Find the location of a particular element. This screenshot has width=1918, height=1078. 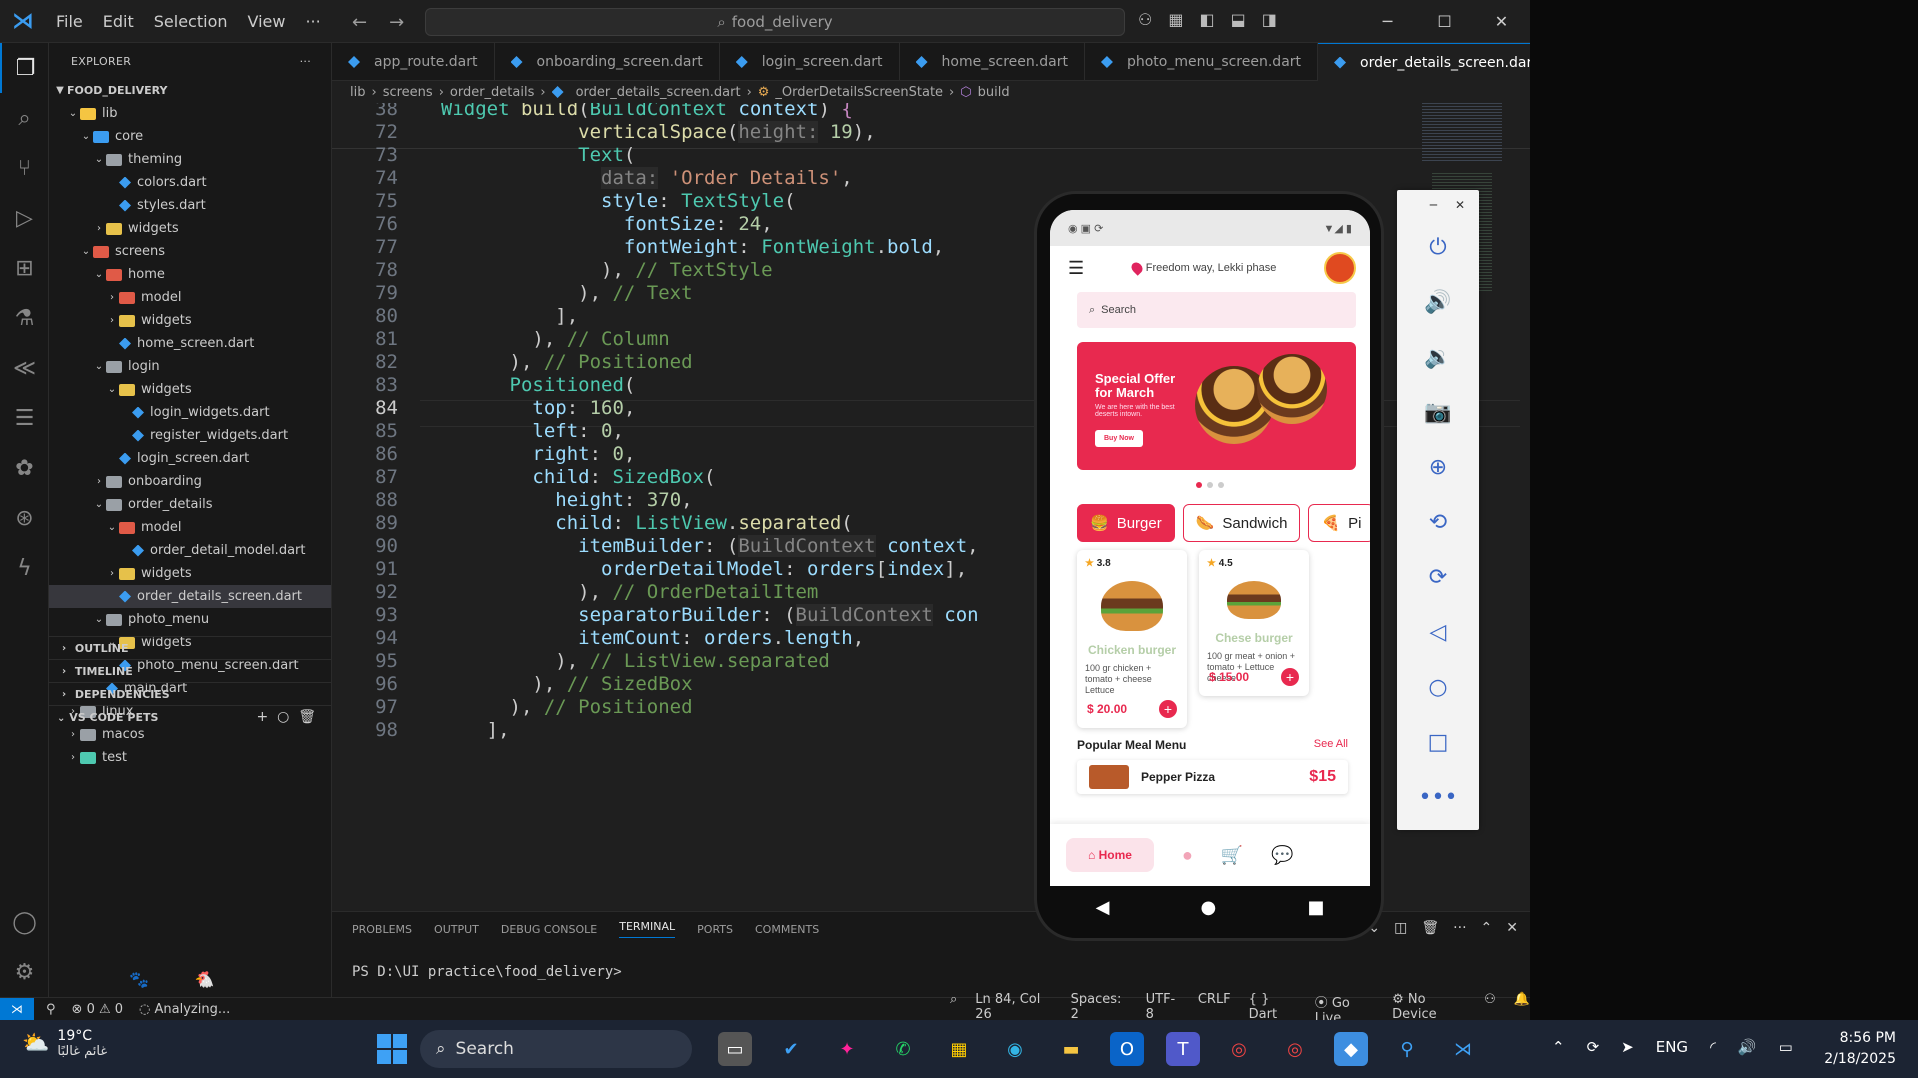

breadcrumb-item: lib is located at coordinates (357, 92).